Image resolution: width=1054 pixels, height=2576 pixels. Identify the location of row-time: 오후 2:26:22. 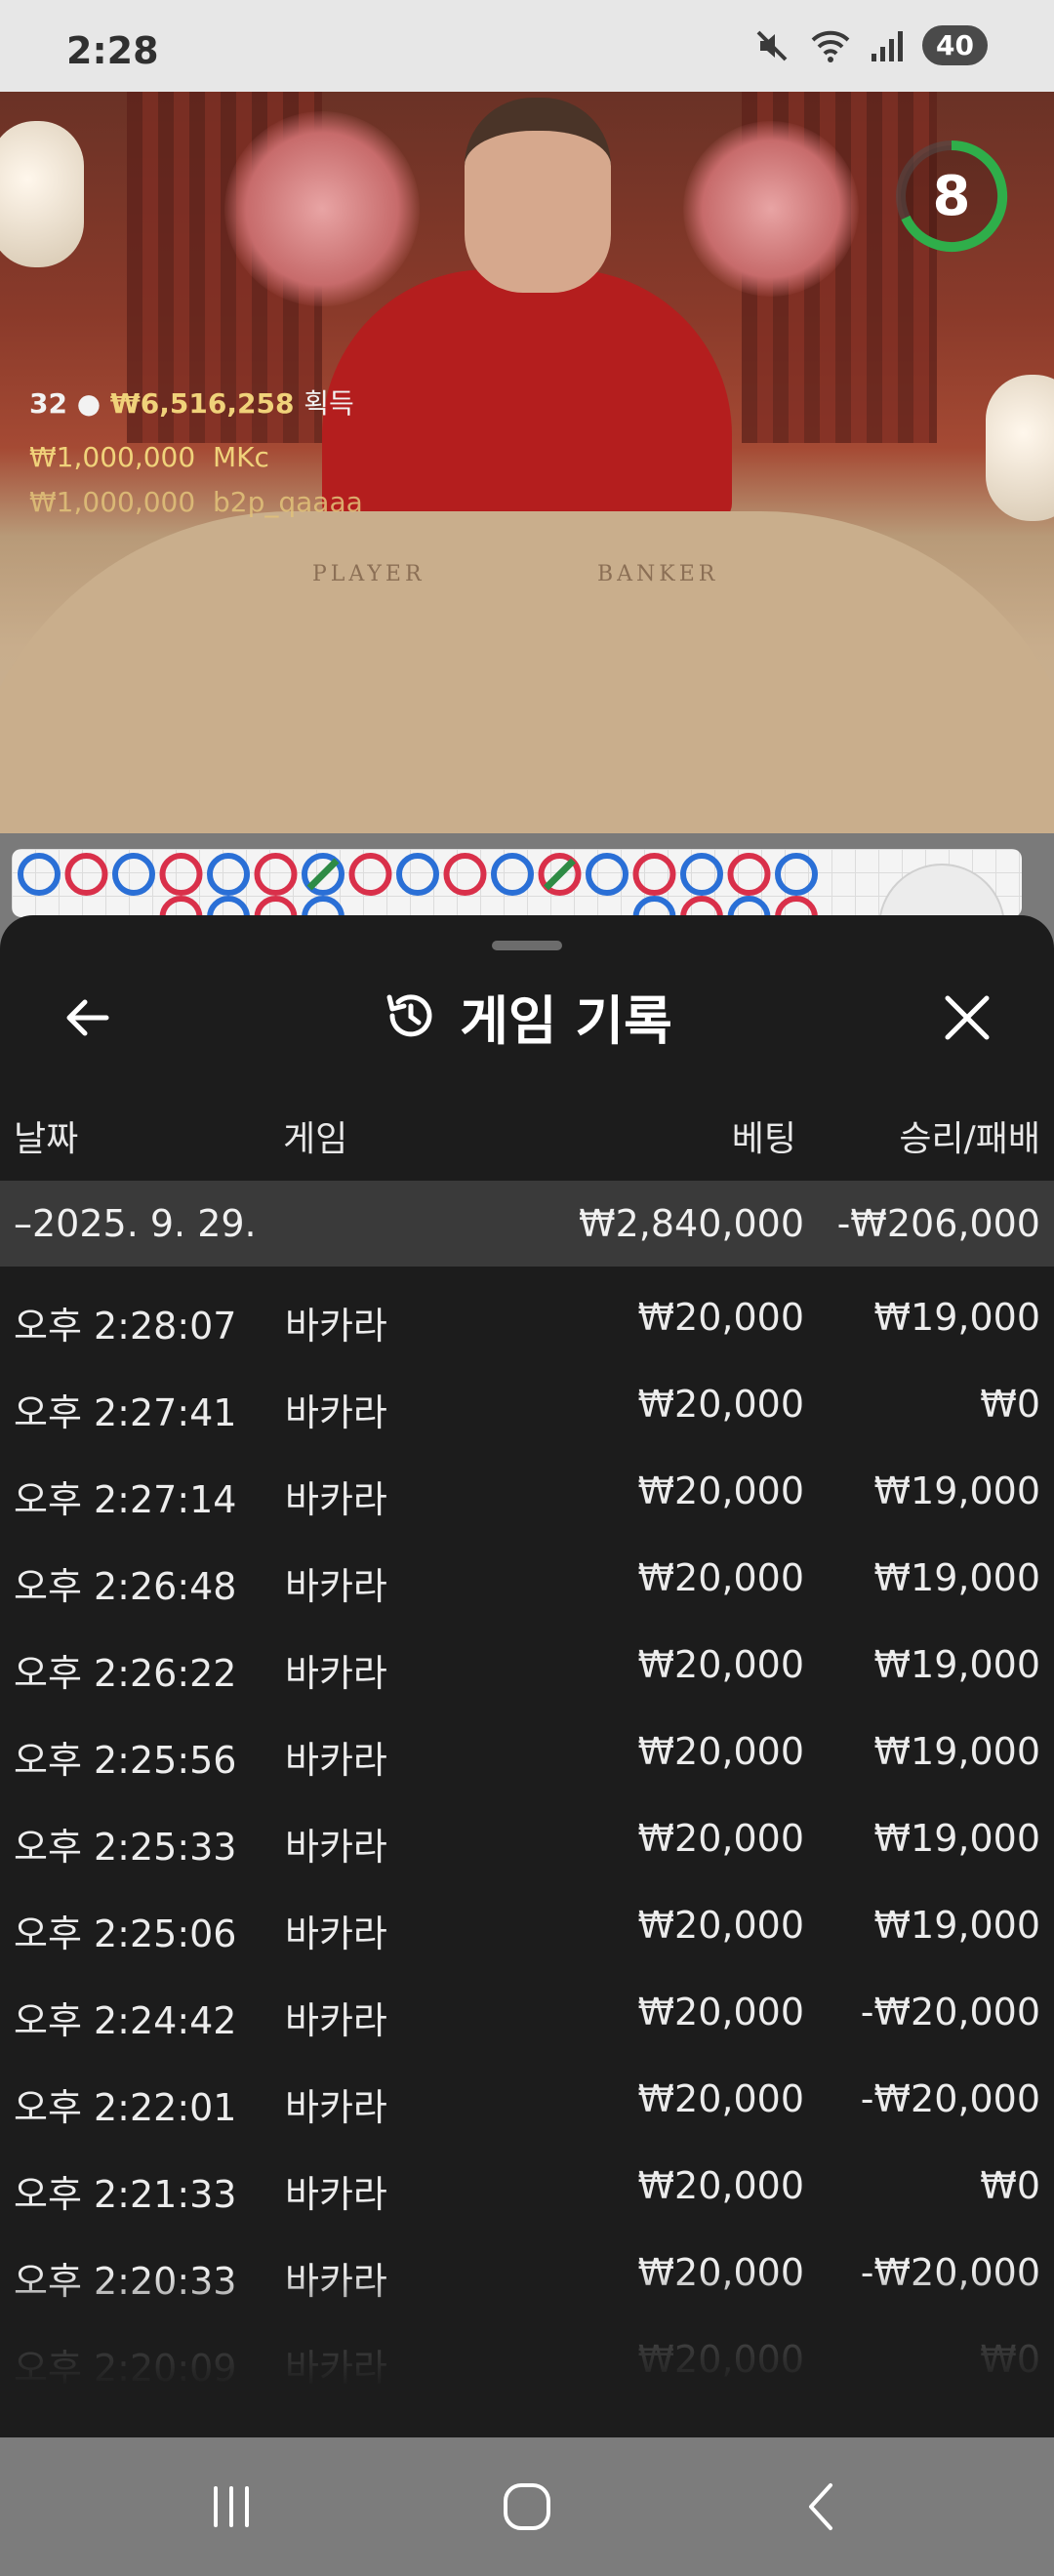
(125, 1673).